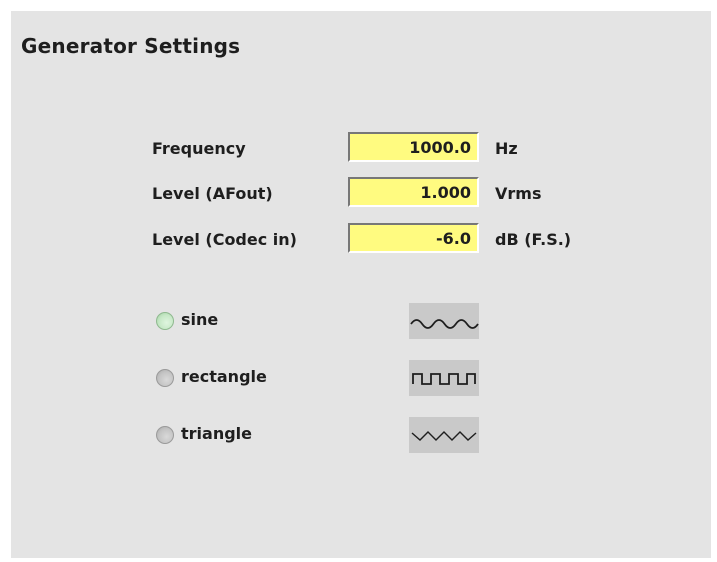 The image size is (717, 562). Describe the element at coordinates (413, 147) in the screenshot. I see `frequency-input` at that location.